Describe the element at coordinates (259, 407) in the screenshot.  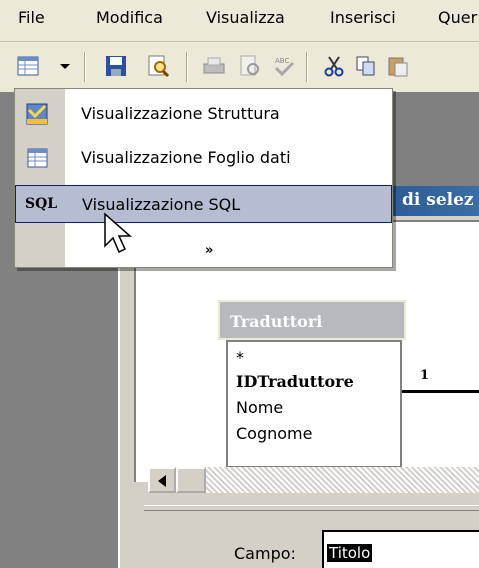
I see `field-nome: Nome` at that location.